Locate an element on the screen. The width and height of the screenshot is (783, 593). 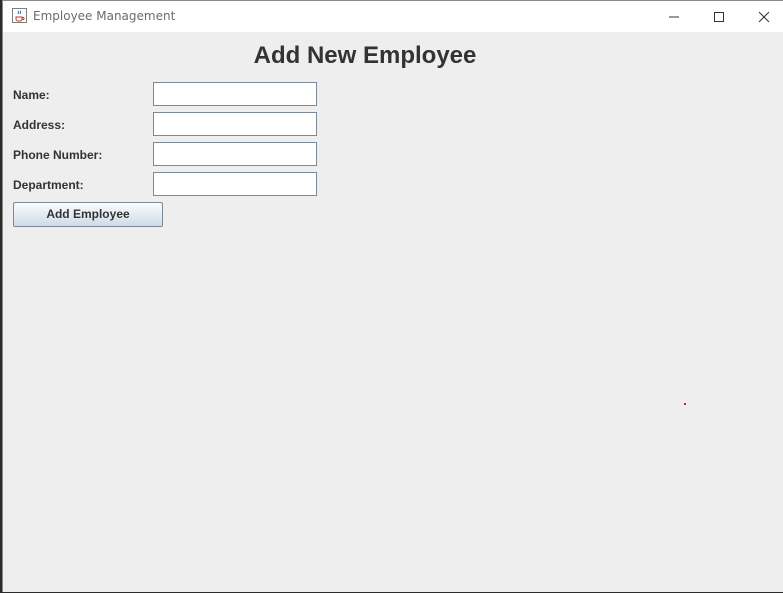
address-field is located at coordinates (235, 124).